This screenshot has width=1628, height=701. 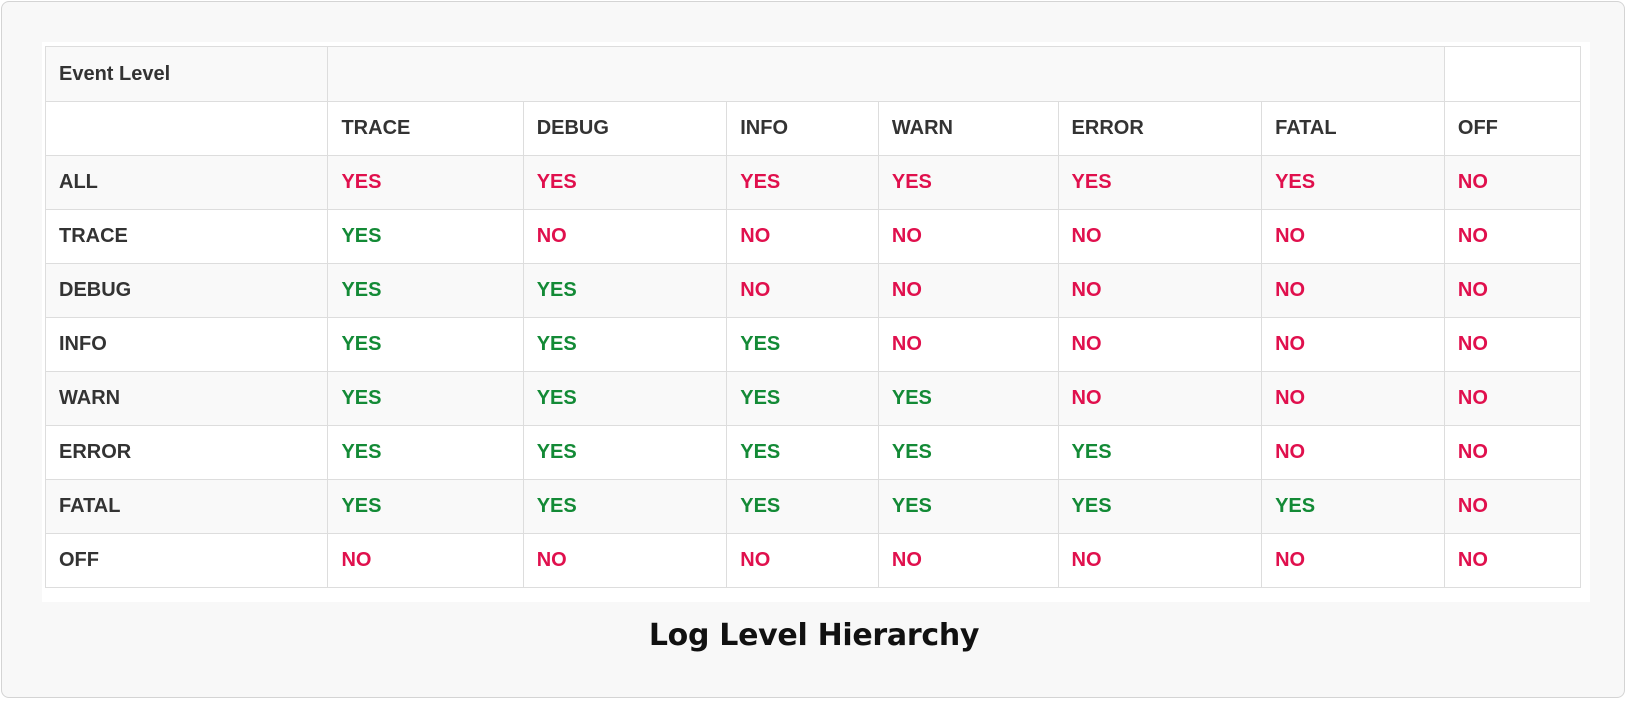 I want to click on row-label: ERROR, so click(x=186, y=452).